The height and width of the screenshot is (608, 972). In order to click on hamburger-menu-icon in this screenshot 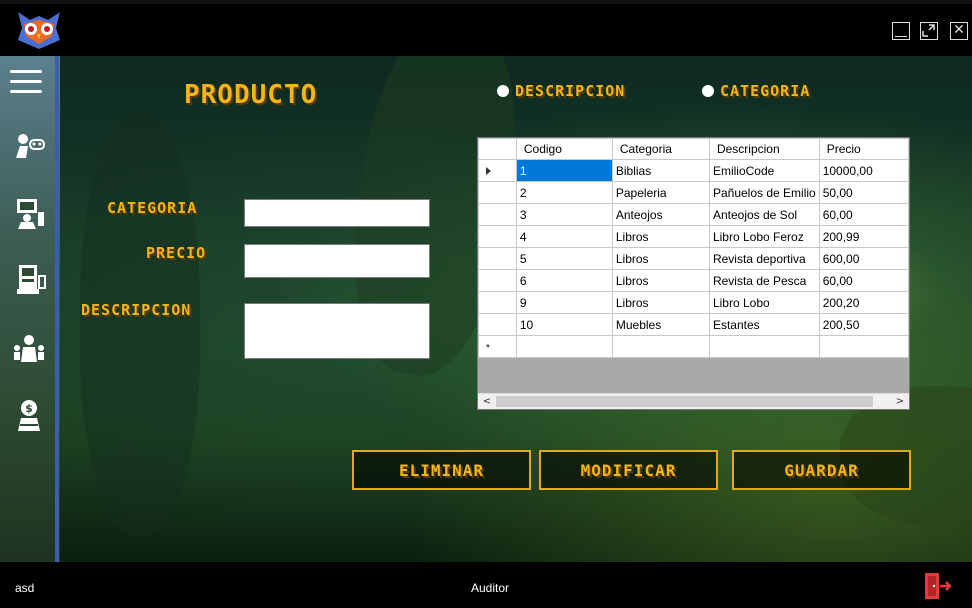, I will do `click(27, 83)`.